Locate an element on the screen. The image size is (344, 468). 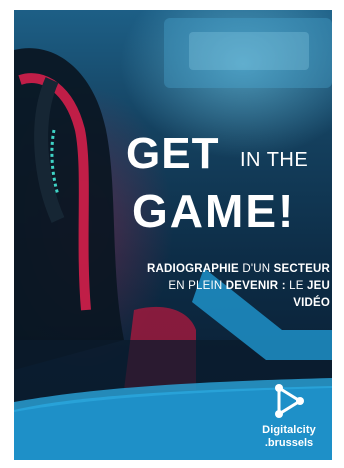
digitalcity-logo: Digitalcity .brussels is located at coordinates (289, 417).